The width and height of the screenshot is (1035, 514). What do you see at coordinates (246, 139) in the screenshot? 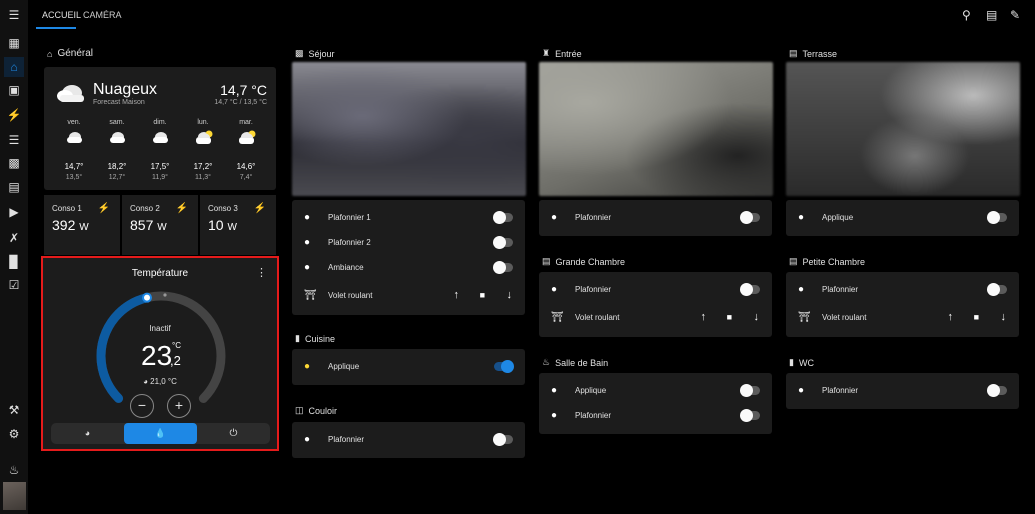
I see `partly-cloudy-icon` at bounding box center [246, 139].